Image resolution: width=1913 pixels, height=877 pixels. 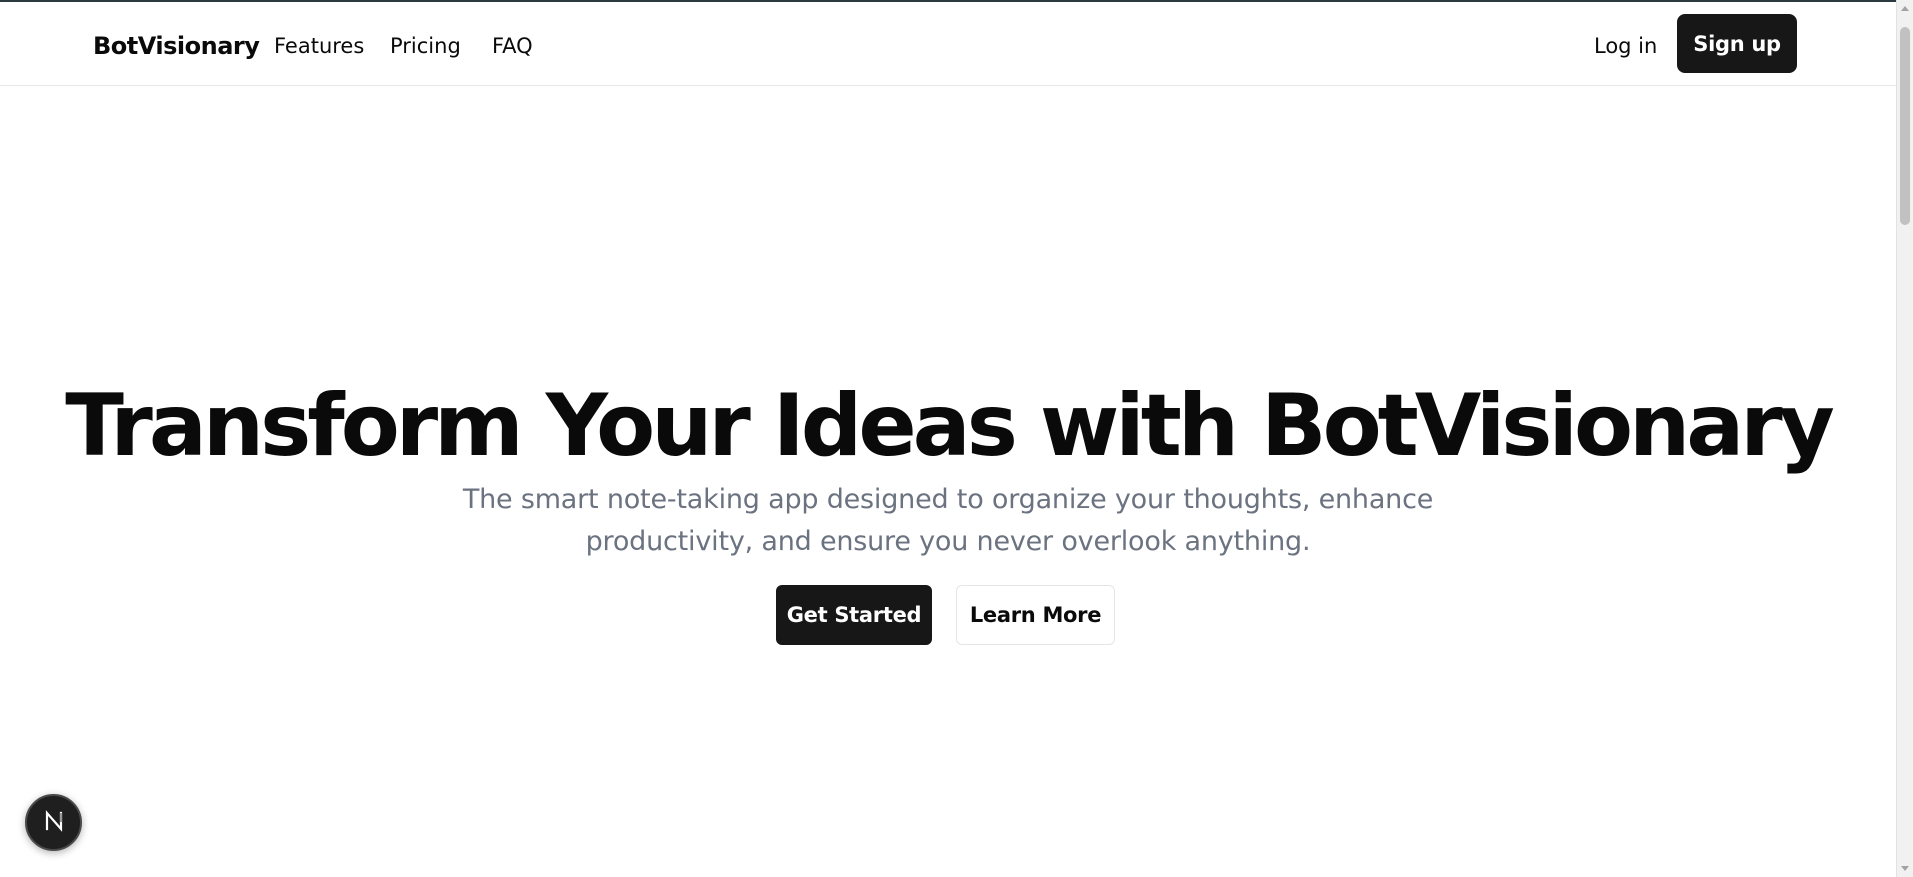 I want to click on brand-logo-link: BotVisionary, so click(x=176, y=46).